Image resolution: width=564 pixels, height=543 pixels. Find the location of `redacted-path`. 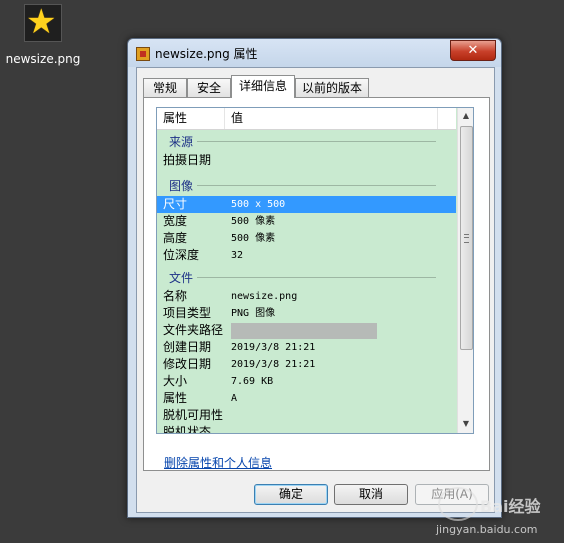

redacted-path is located at coordinates (304, 331).